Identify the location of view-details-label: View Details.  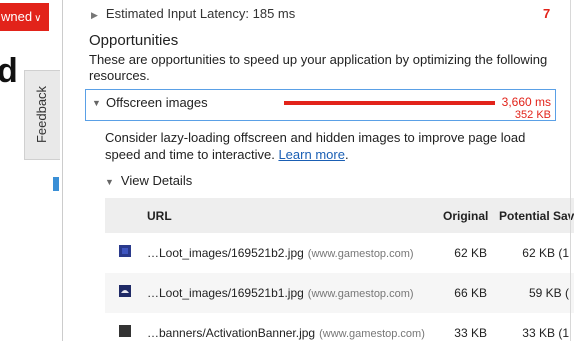
(156, 180).